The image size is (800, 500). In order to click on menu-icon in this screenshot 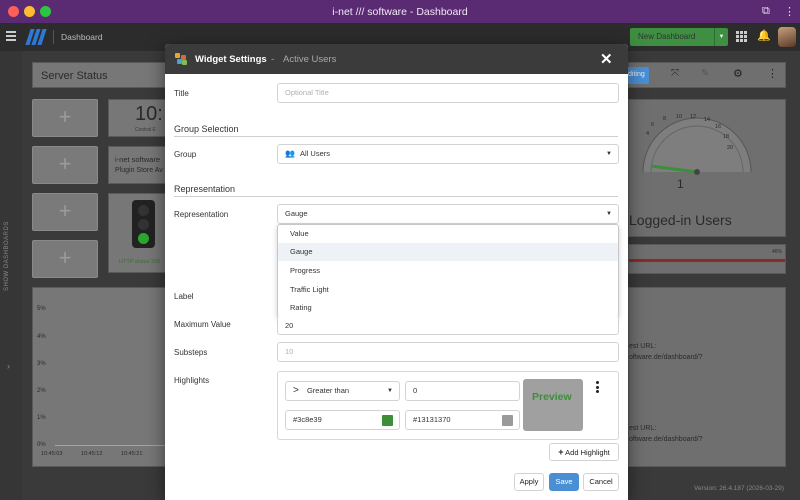, I will do `click(11, 36)`.